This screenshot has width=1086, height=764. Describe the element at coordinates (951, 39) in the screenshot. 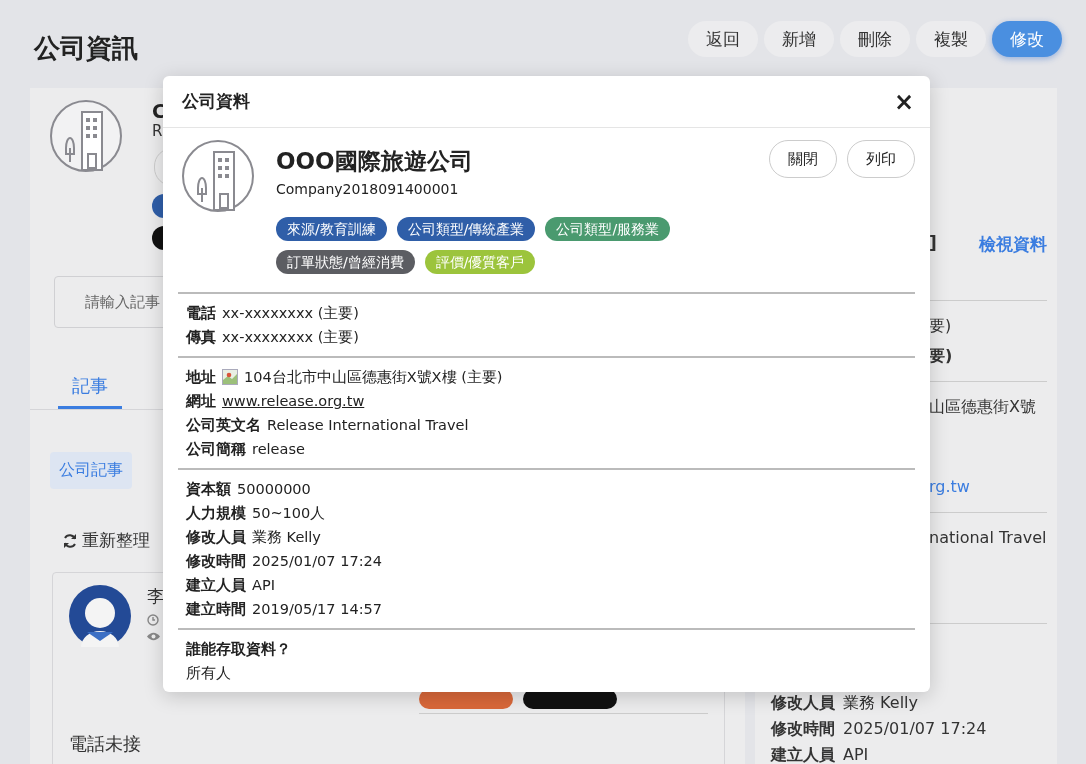

I see `header-button: 複製` at that location.